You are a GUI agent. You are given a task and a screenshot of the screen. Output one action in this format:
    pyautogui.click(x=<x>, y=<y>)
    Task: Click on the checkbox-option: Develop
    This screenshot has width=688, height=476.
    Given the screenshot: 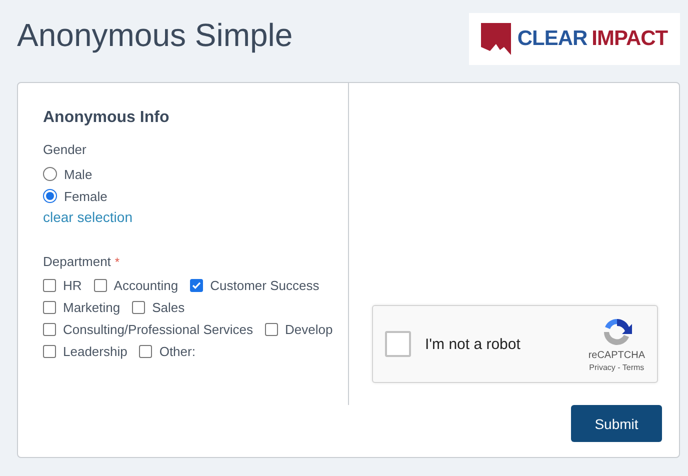 What is the action you would take?
    pyautogui.click(x=299, y=329)
    